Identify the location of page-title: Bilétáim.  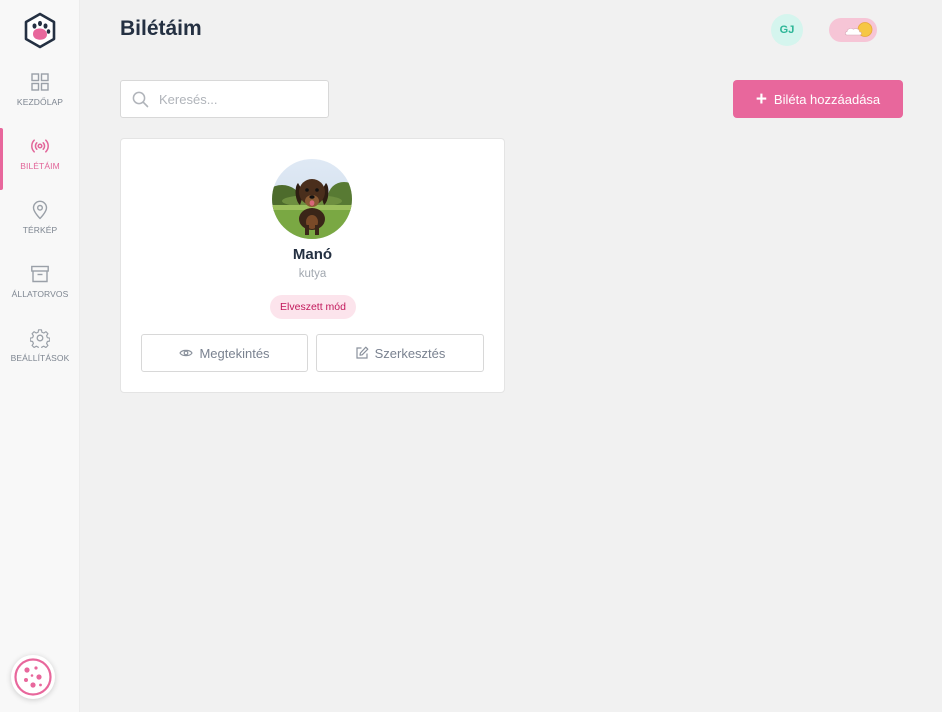
(161, 28).